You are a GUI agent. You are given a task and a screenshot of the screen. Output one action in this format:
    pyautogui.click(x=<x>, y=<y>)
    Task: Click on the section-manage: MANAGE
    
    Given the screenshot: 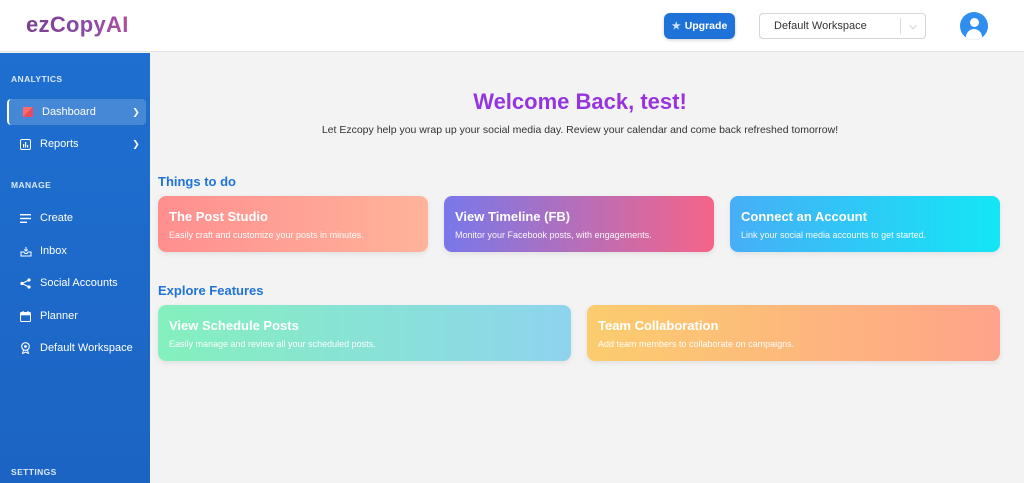 What is the action you would take?
    pyautogui.click(x=31, y=185)
    